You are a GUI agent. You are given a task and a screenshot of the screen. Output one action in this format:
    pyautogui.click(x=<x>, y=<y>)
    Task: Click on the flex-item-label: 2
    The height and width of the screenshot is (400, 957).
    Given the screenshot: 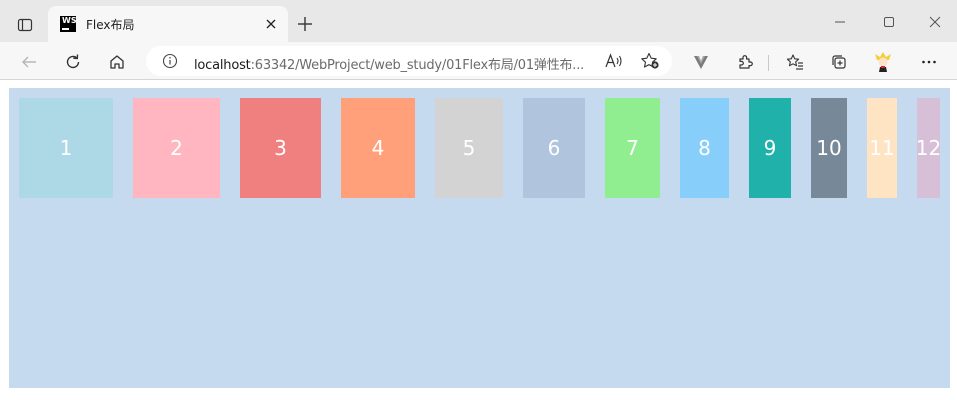 What is the action you would take?
    pyautogui.click(x=176, y=148)
    